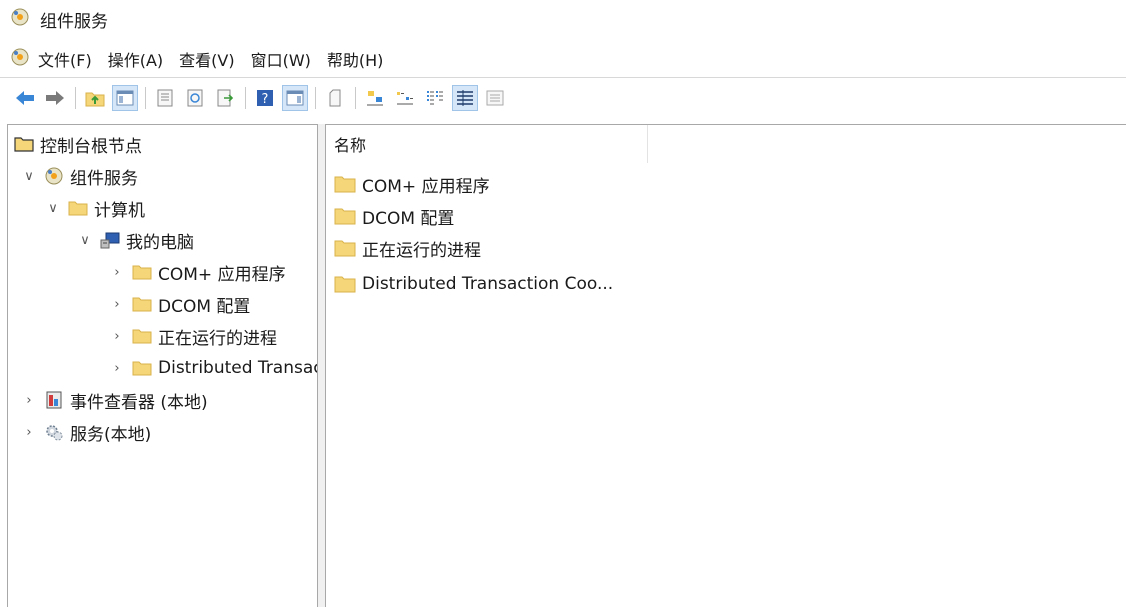 The image size is (1126, 607). What do you see at coordinates (206, 59) in the screenshot?
I see `menu-view: 查看(V)` at bounding box center [206, 59].